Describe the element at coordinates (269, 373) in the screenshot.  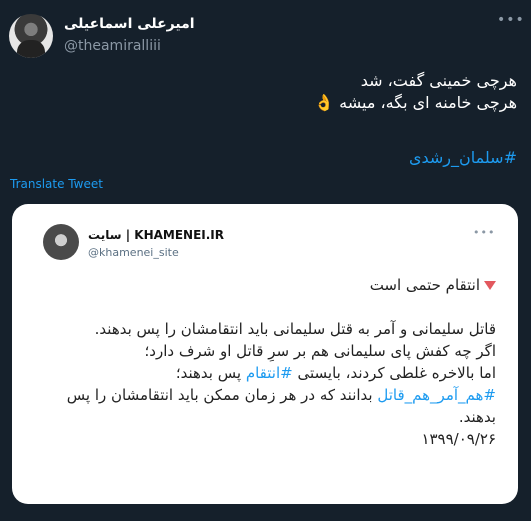
I see `embed-hashtag-revenge: #انتقام` at that location.